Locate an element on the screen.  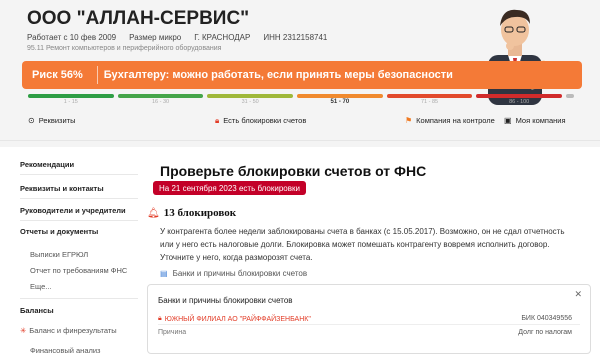
company-name: ООО "АЛЛАН-СЕРВИС" is located at coordinates (138, 18).